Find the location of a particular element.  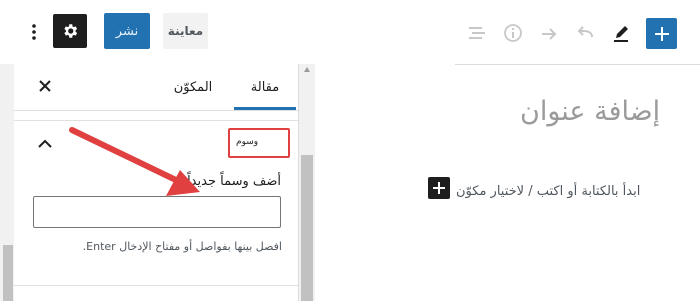

info-icon is located at coordinates (513, 33).